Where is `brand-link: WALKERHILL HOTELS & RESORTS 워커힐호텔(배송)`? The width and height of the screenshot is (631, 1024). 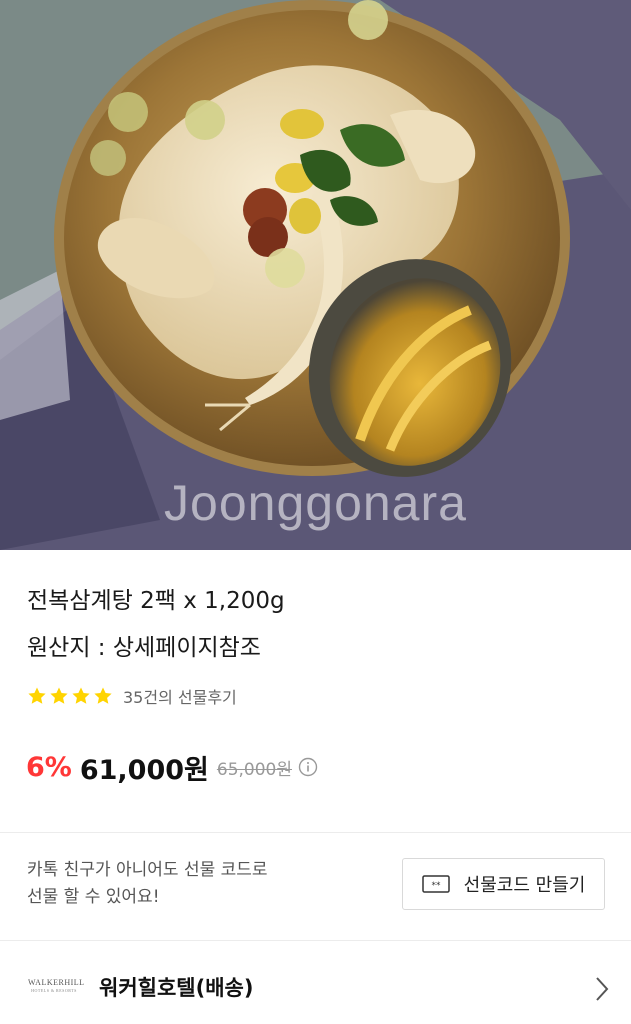
brand-link: WALKERHILL HOTELS & RESORTS 워커힐호텔(배송) is located at coordinates (315, 988).